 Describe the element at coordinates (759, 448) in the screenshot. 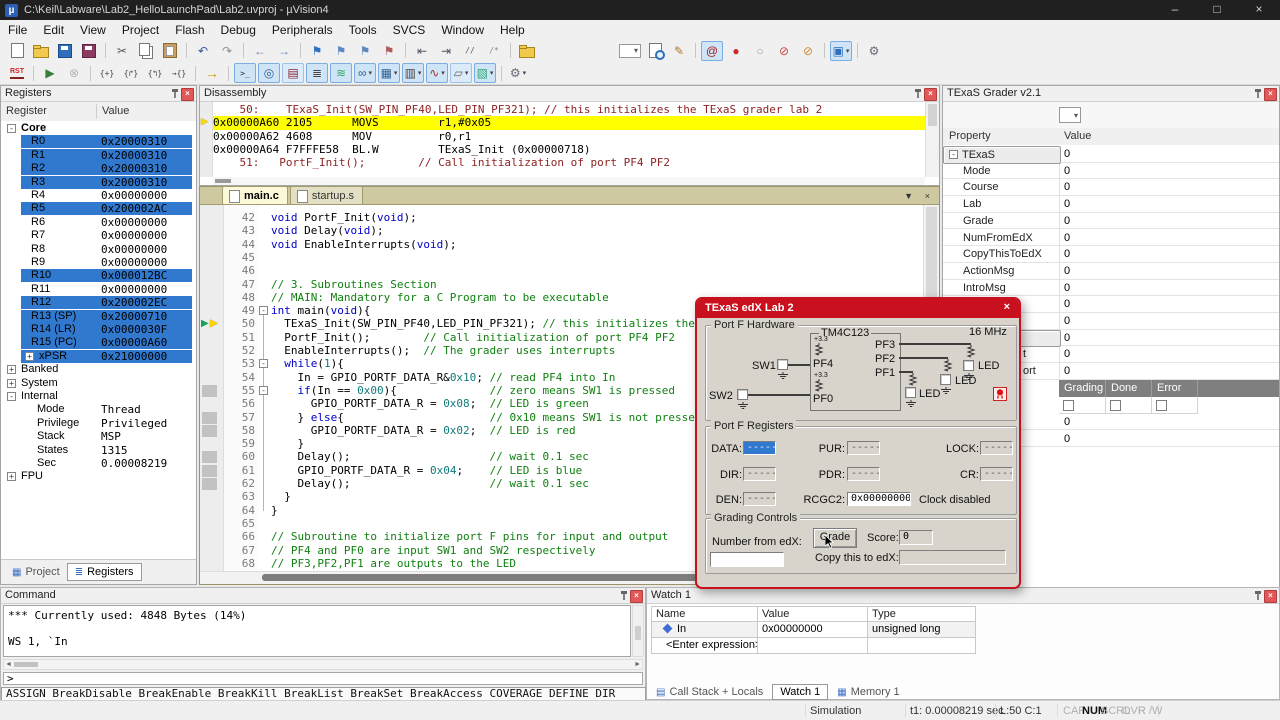

I see `field-data: ------` at that location.